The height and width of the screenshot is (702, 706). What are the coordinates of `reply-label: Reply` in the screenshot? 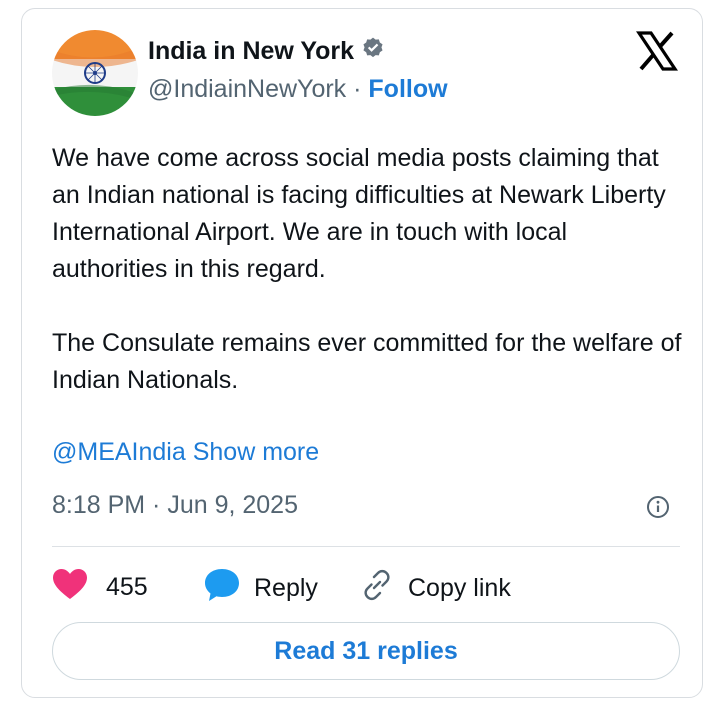 It's located at (286, 588).